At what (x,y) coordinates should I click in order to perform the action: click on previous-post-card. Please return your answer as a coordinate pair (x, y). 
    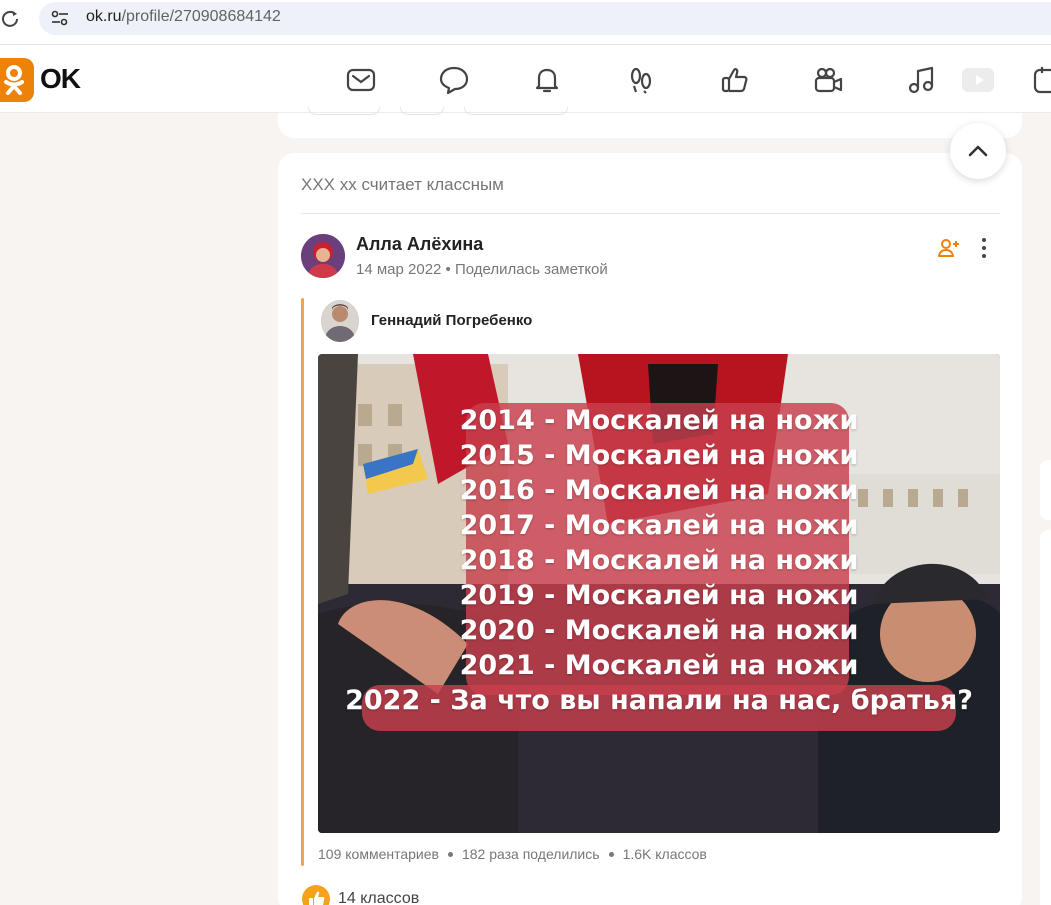
    Looking at the image, I should click on (650, 122).